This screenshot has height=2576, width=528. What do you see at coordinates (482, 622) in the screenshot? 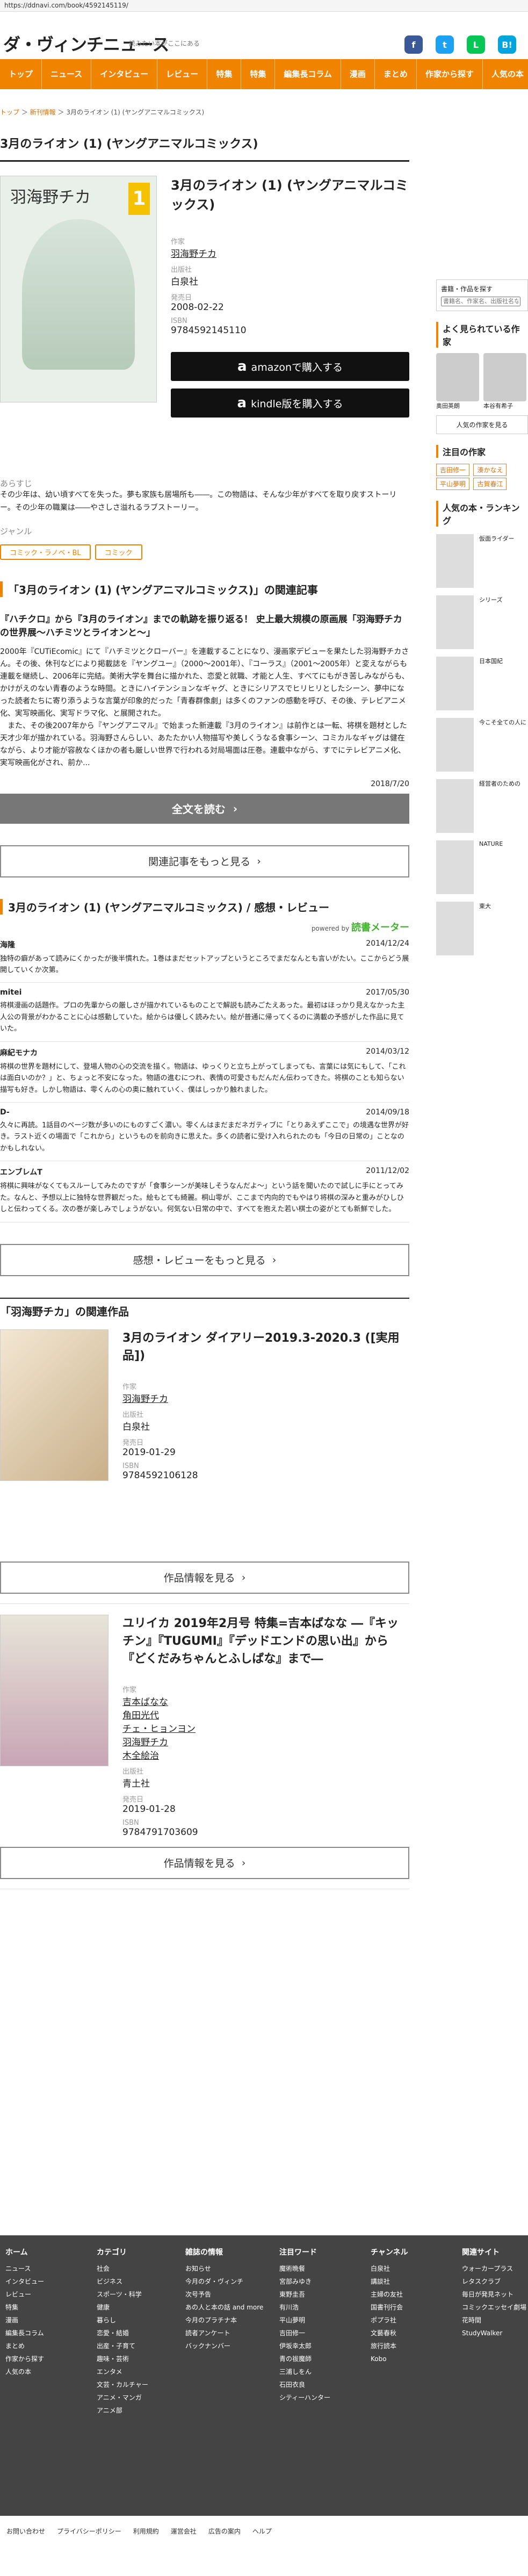
I see `popular-book-item: シリーズ` at bounding box center [482, 622].